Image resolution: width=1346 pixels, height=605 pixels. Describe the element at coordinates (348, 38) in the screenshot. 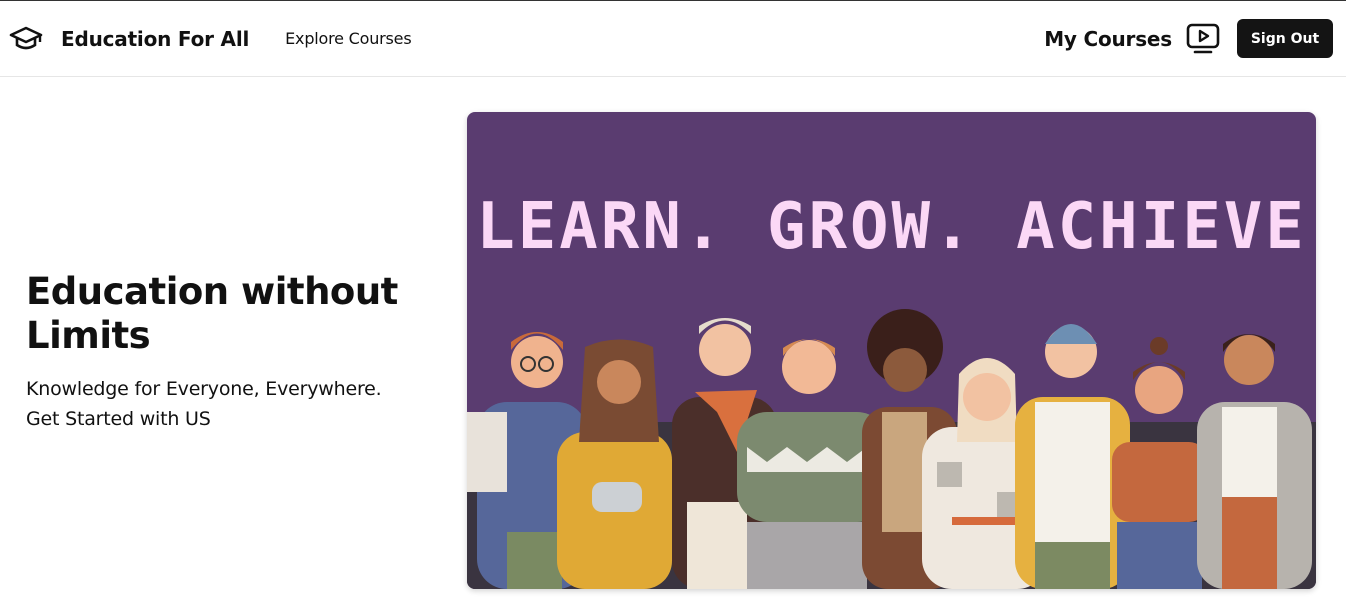

I see `explore-courses-link: Explore Courses` at that location.